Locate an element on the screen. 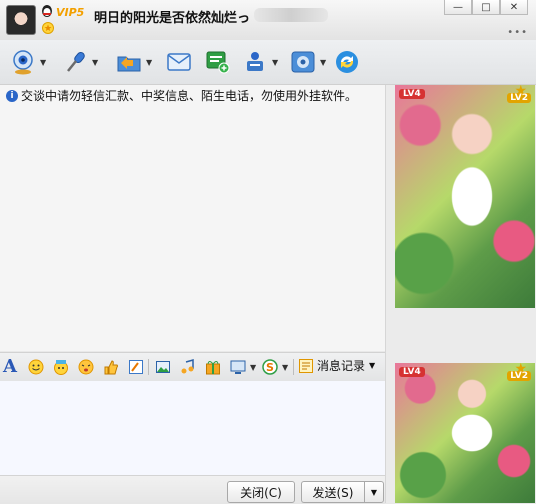 The width and height of the screenshot is (536, 504). close-button: 关闭(C) is located at coordinates (261, 492).